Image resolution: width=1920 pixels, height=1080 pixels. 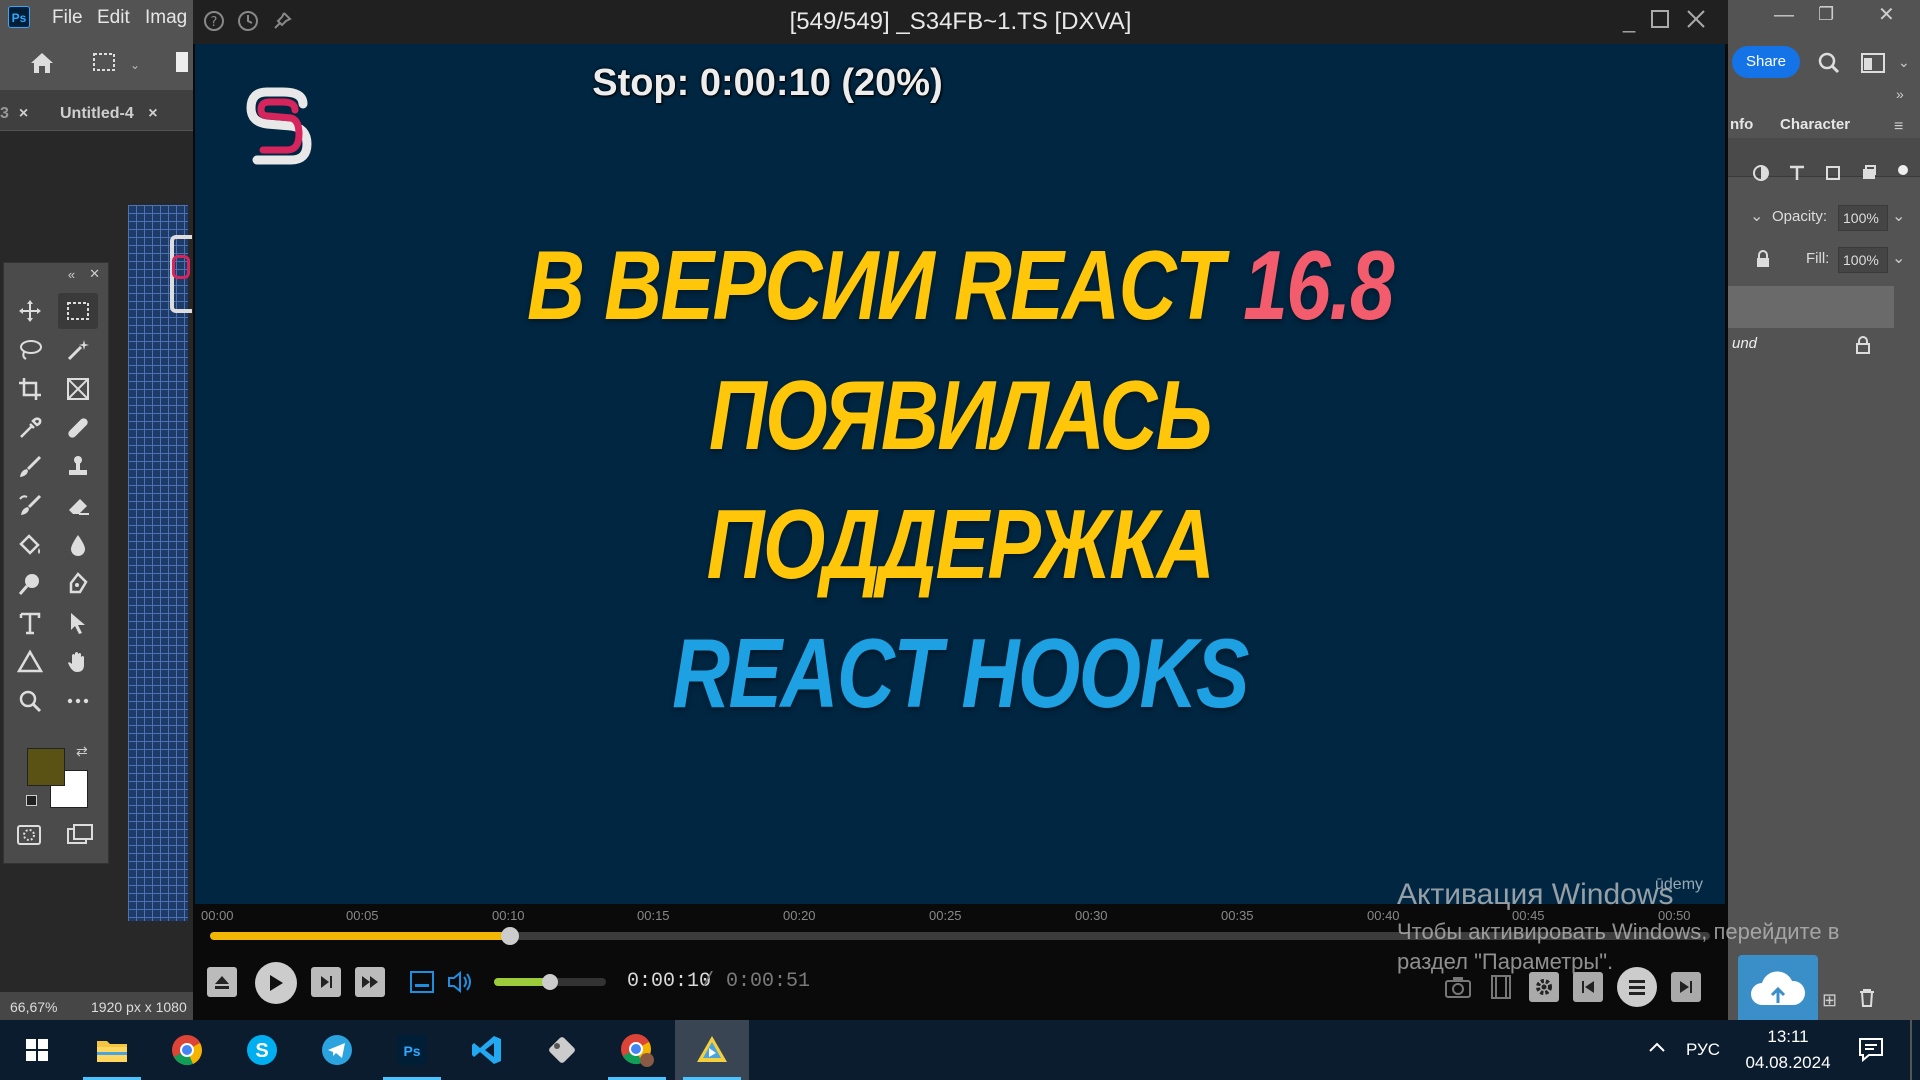 I want to click on tick-label: 00:05, so click(x=362, y=915).